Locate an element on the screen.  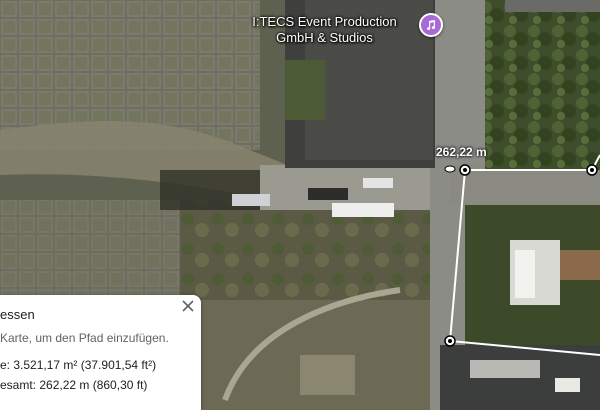
poi-name-line2: GmbH & Studios is located at coordinates (324, 37).